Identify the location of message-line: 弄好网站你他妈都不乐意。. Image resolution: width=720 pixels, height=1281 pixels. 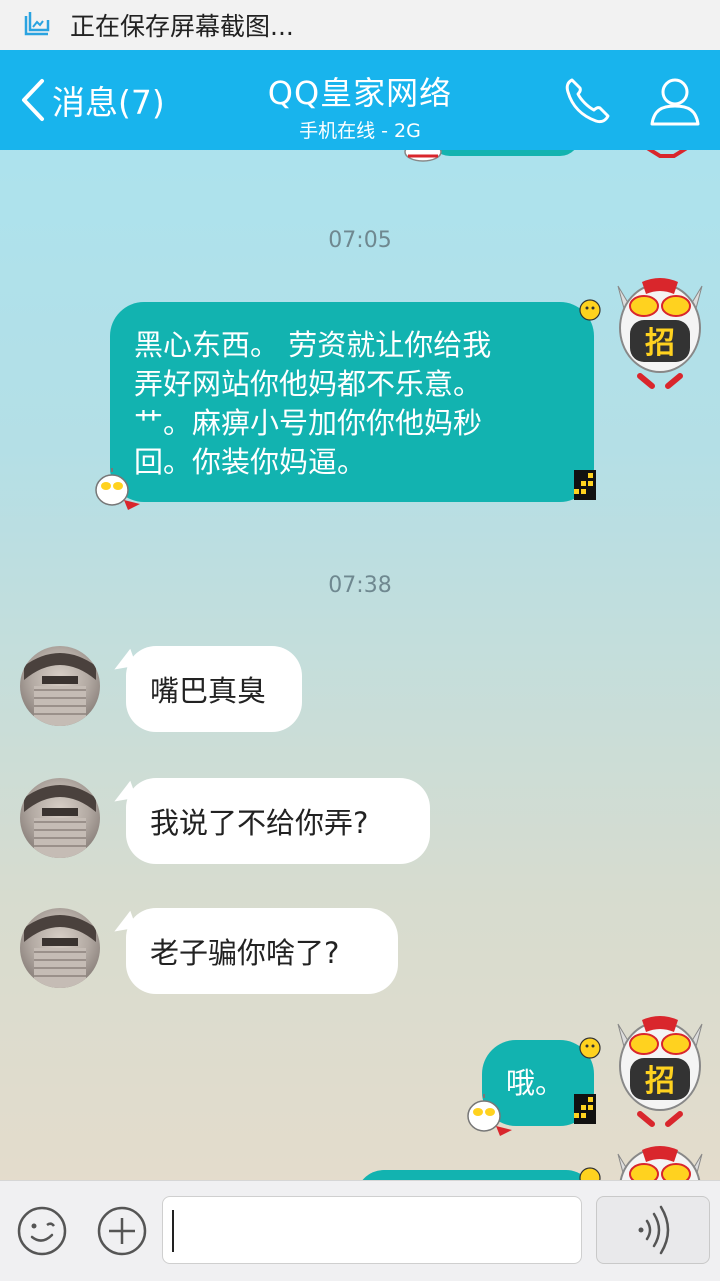
(308, 384).